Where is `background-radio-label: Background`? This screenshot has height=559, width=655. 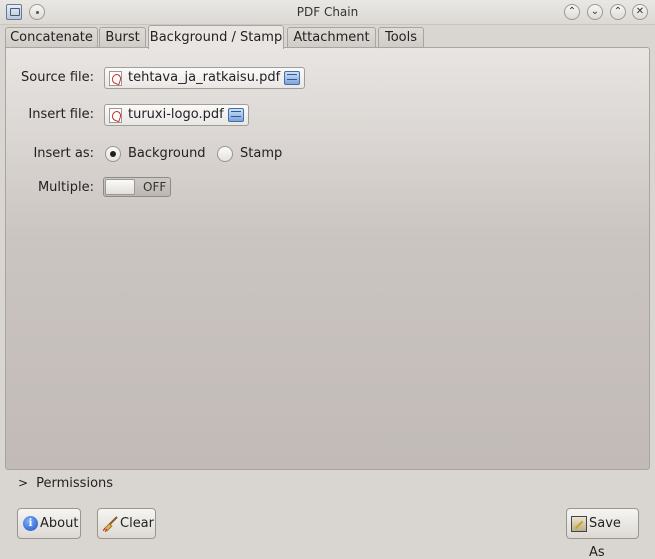 background-radio-label: Background is located at coordinates (167, 153).